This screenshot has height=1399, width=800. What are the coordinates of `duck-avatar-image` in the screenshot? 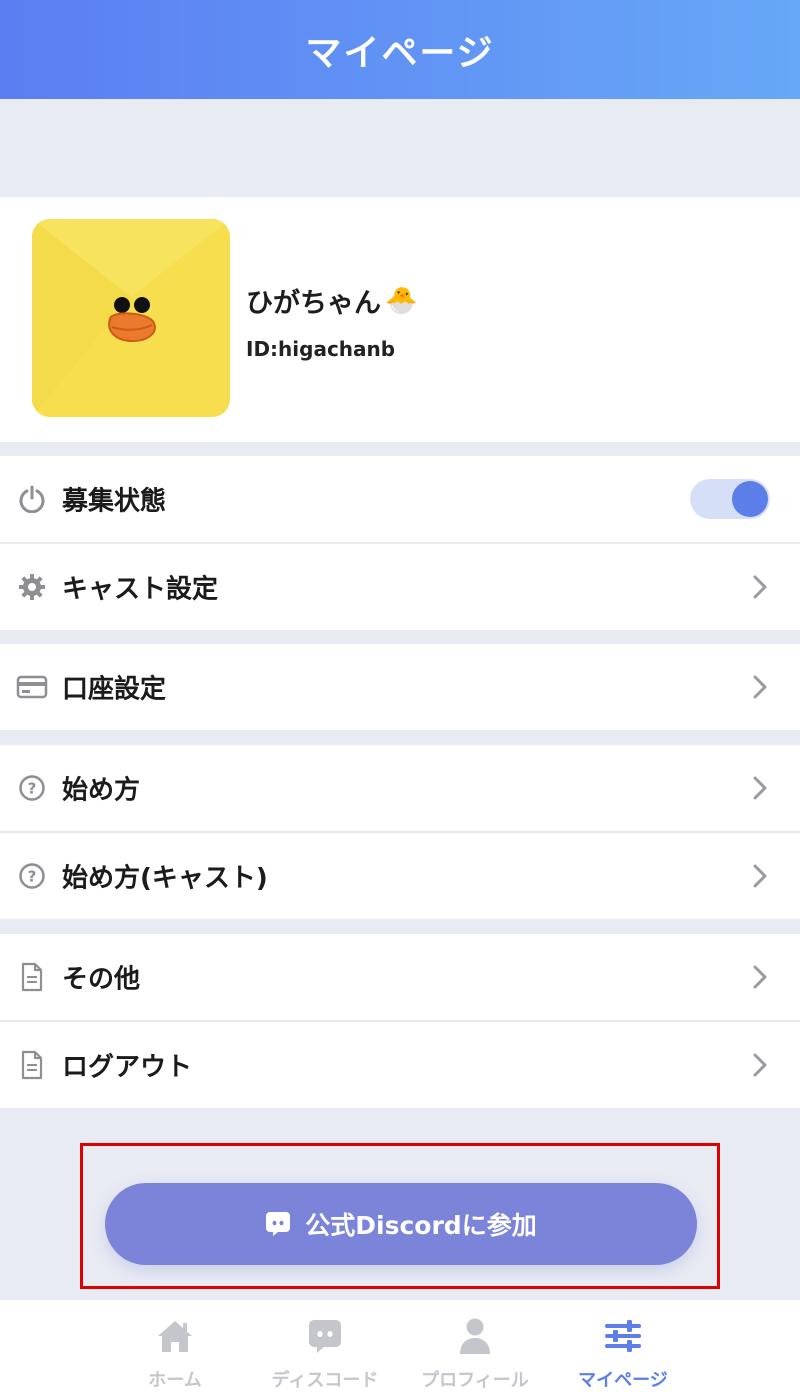 It's located at (131, 318).